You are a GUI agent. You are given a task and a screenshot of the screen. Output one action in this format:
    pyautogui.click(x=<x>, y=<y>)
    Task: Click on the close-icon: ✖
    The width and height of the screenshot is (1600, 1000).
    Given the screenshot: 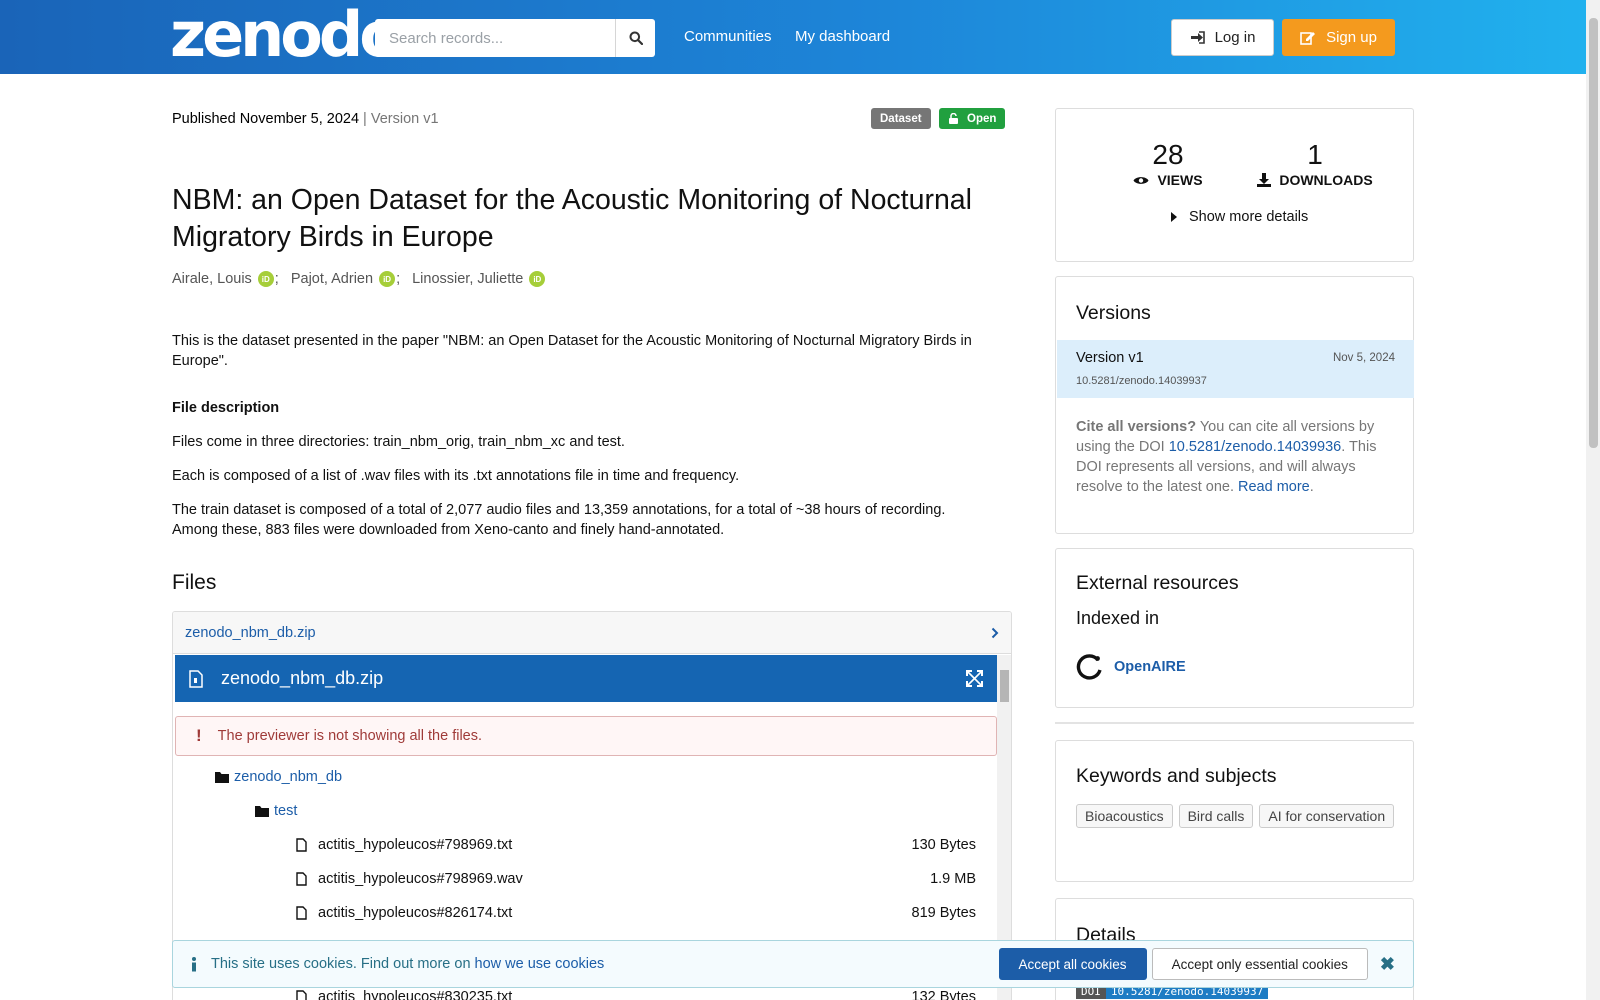 What is the action you would take?
    pyautogui.click(x=1387, y=964)
    